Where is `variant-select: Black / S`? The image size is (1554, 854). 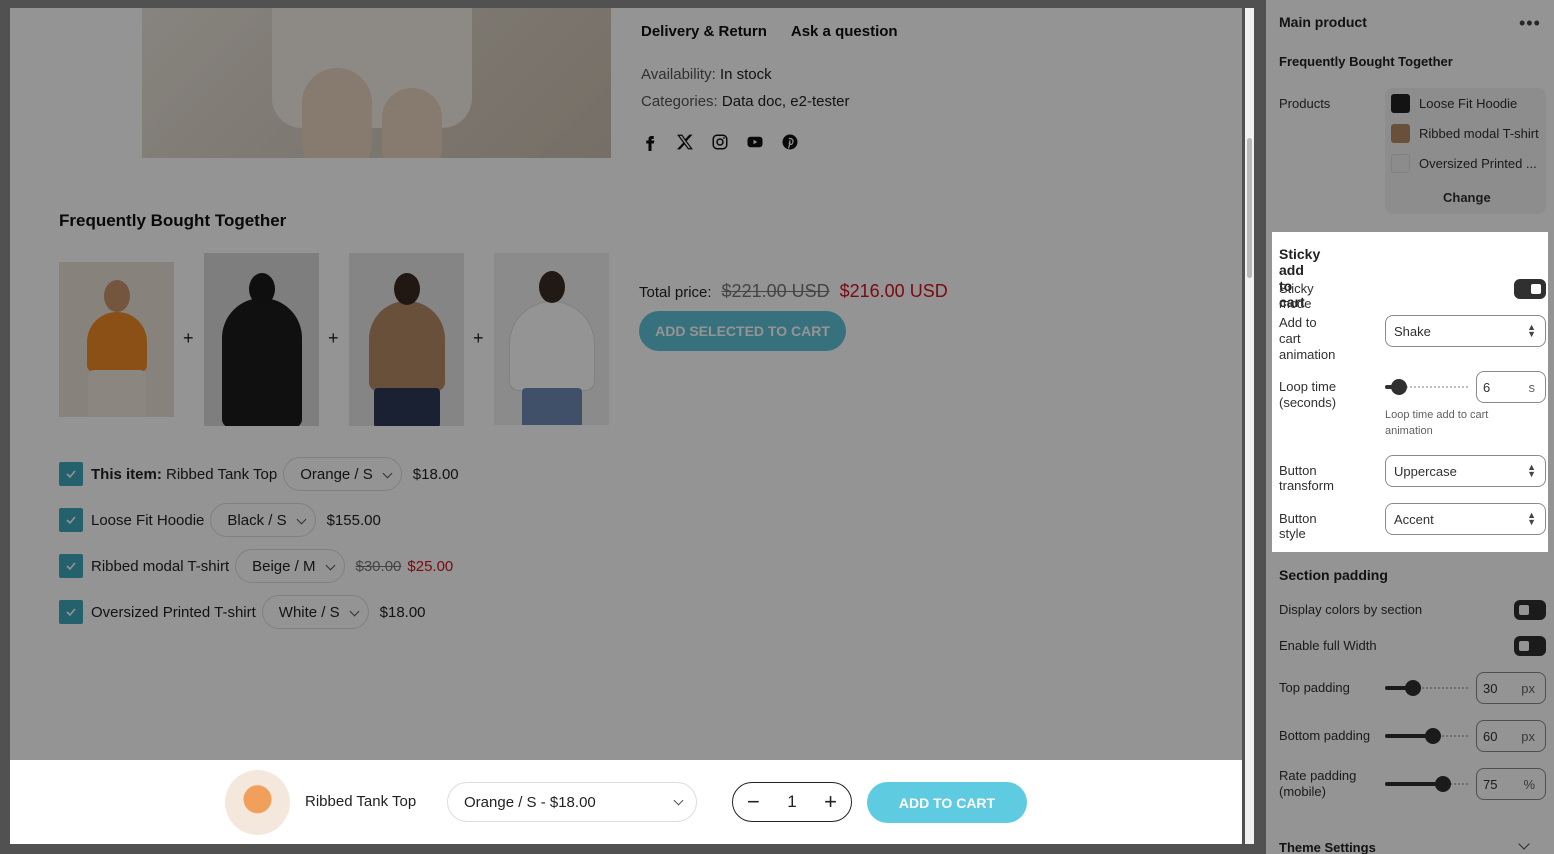 variant-select: Black / S is located at coordinates (263, 520).